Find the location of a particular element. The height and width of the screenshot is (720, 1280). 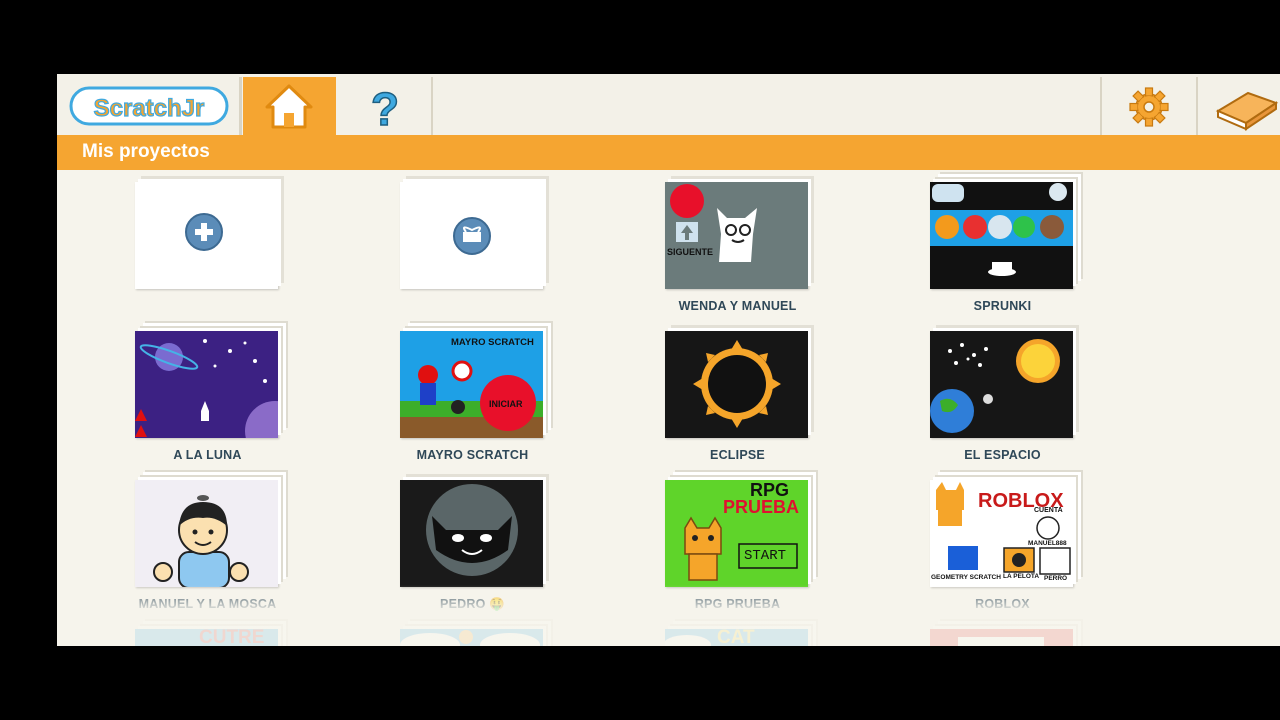

tab-help: ? is located at coordinates (385, 106).